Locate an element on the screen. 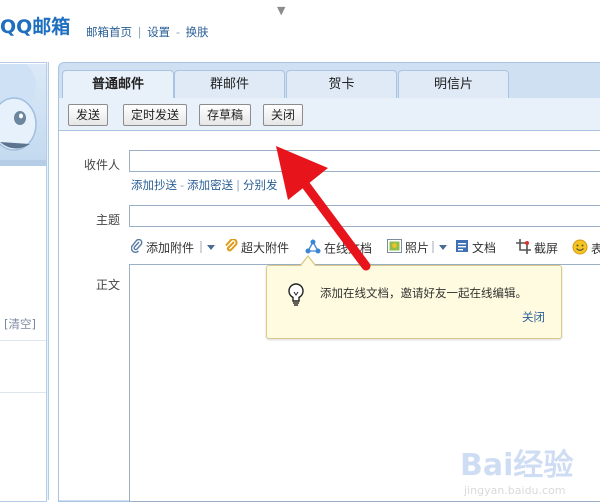 The image size is (600, 502). screenshot-label: 截屏 is located at coordinates (546, 248).